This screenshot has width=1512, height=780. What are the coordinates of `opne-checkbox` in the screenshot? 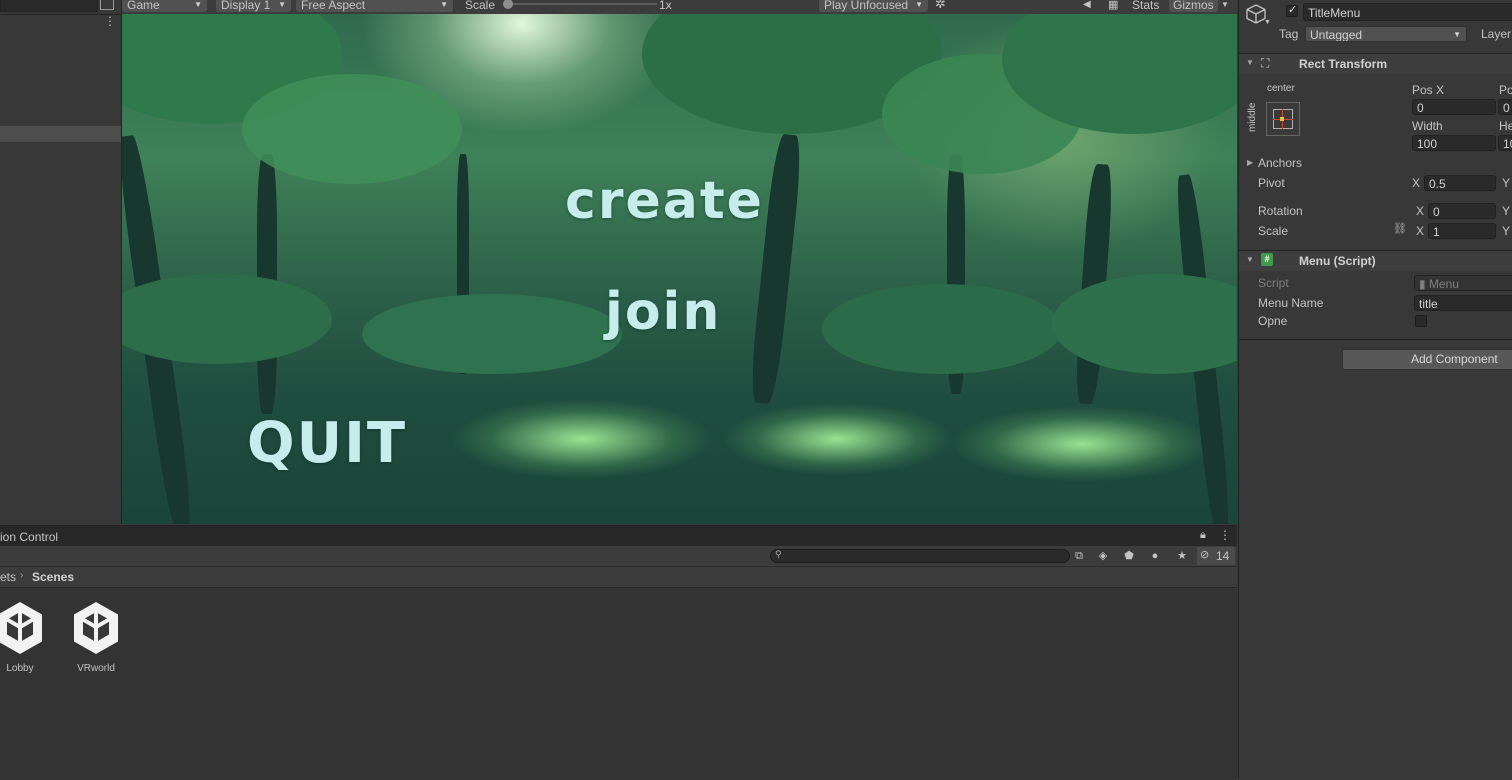 It's located at (1421, 321).